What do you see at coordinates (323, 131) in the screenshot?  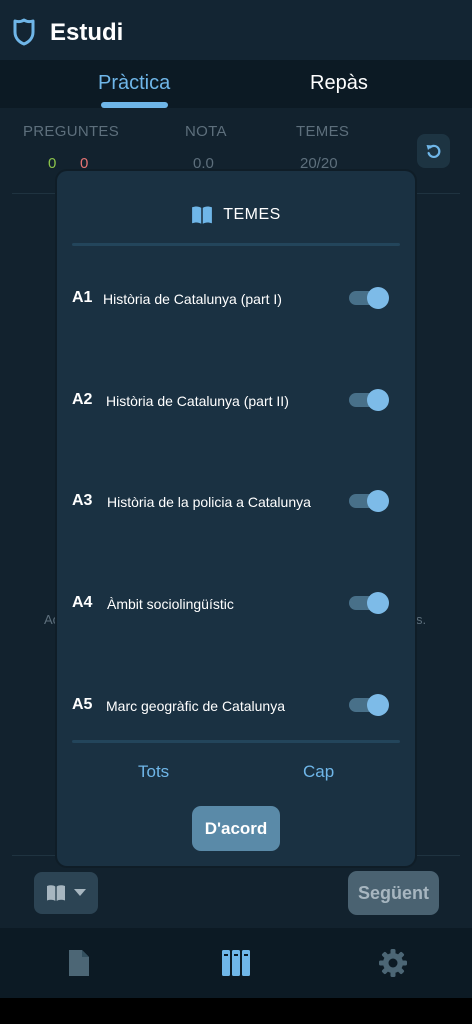 I see `temes-label: TEMES` at bounding box center [323, 131].